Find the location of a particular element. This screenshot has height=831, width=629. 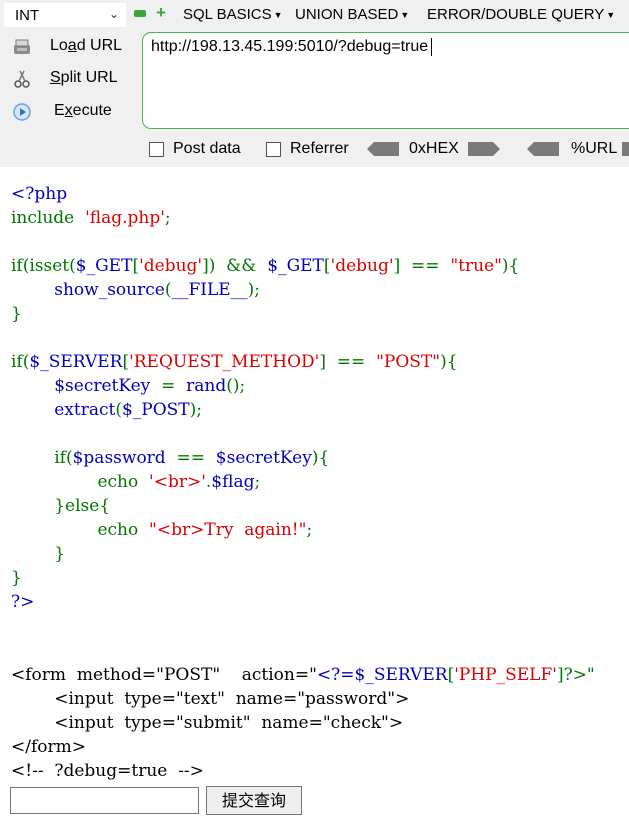

html-source-token: <?=$_SERVER is located at coordinates (382, 675).